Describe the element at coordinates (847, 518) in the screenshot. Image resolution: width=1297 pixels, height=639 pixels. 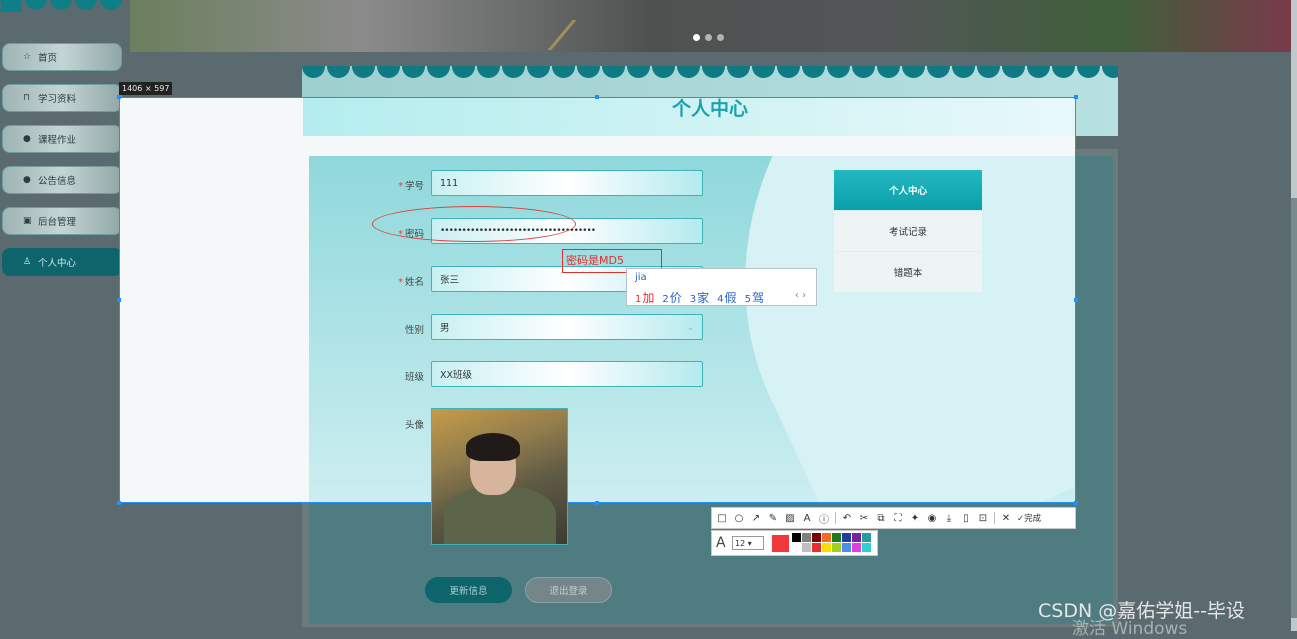
I see `undo-icon: ↶` at that location.